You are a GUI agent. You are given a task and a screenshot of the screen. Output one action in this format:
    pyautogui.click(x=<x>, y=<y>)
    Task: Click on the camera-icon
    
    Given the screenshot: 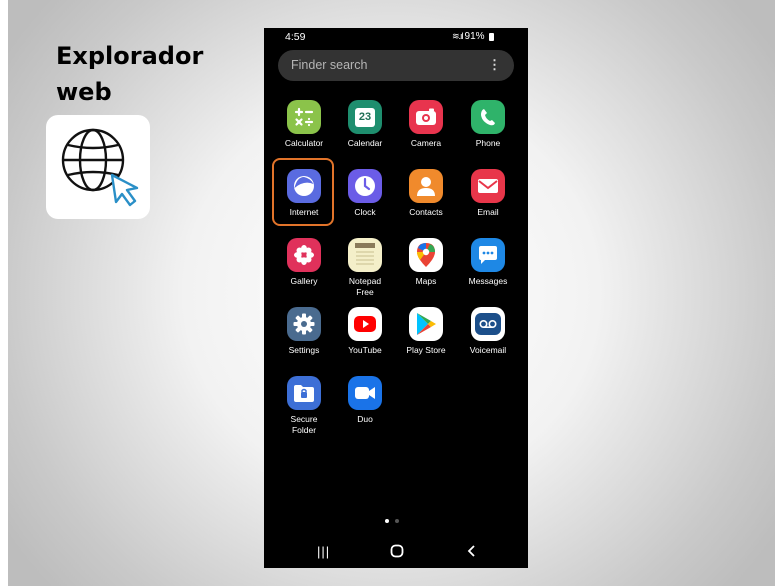 What is the action you would take?
    pyautogui.click(x=426, y=117)
    